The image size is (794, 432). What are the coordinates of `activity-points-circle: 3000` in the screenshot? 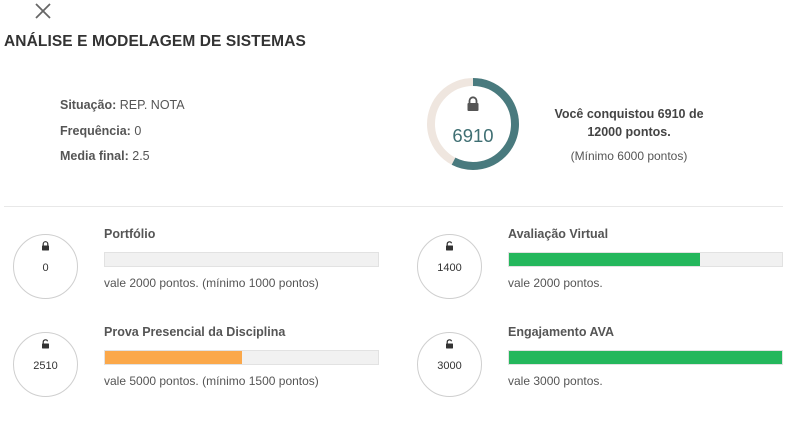 It's located at (449, 364).